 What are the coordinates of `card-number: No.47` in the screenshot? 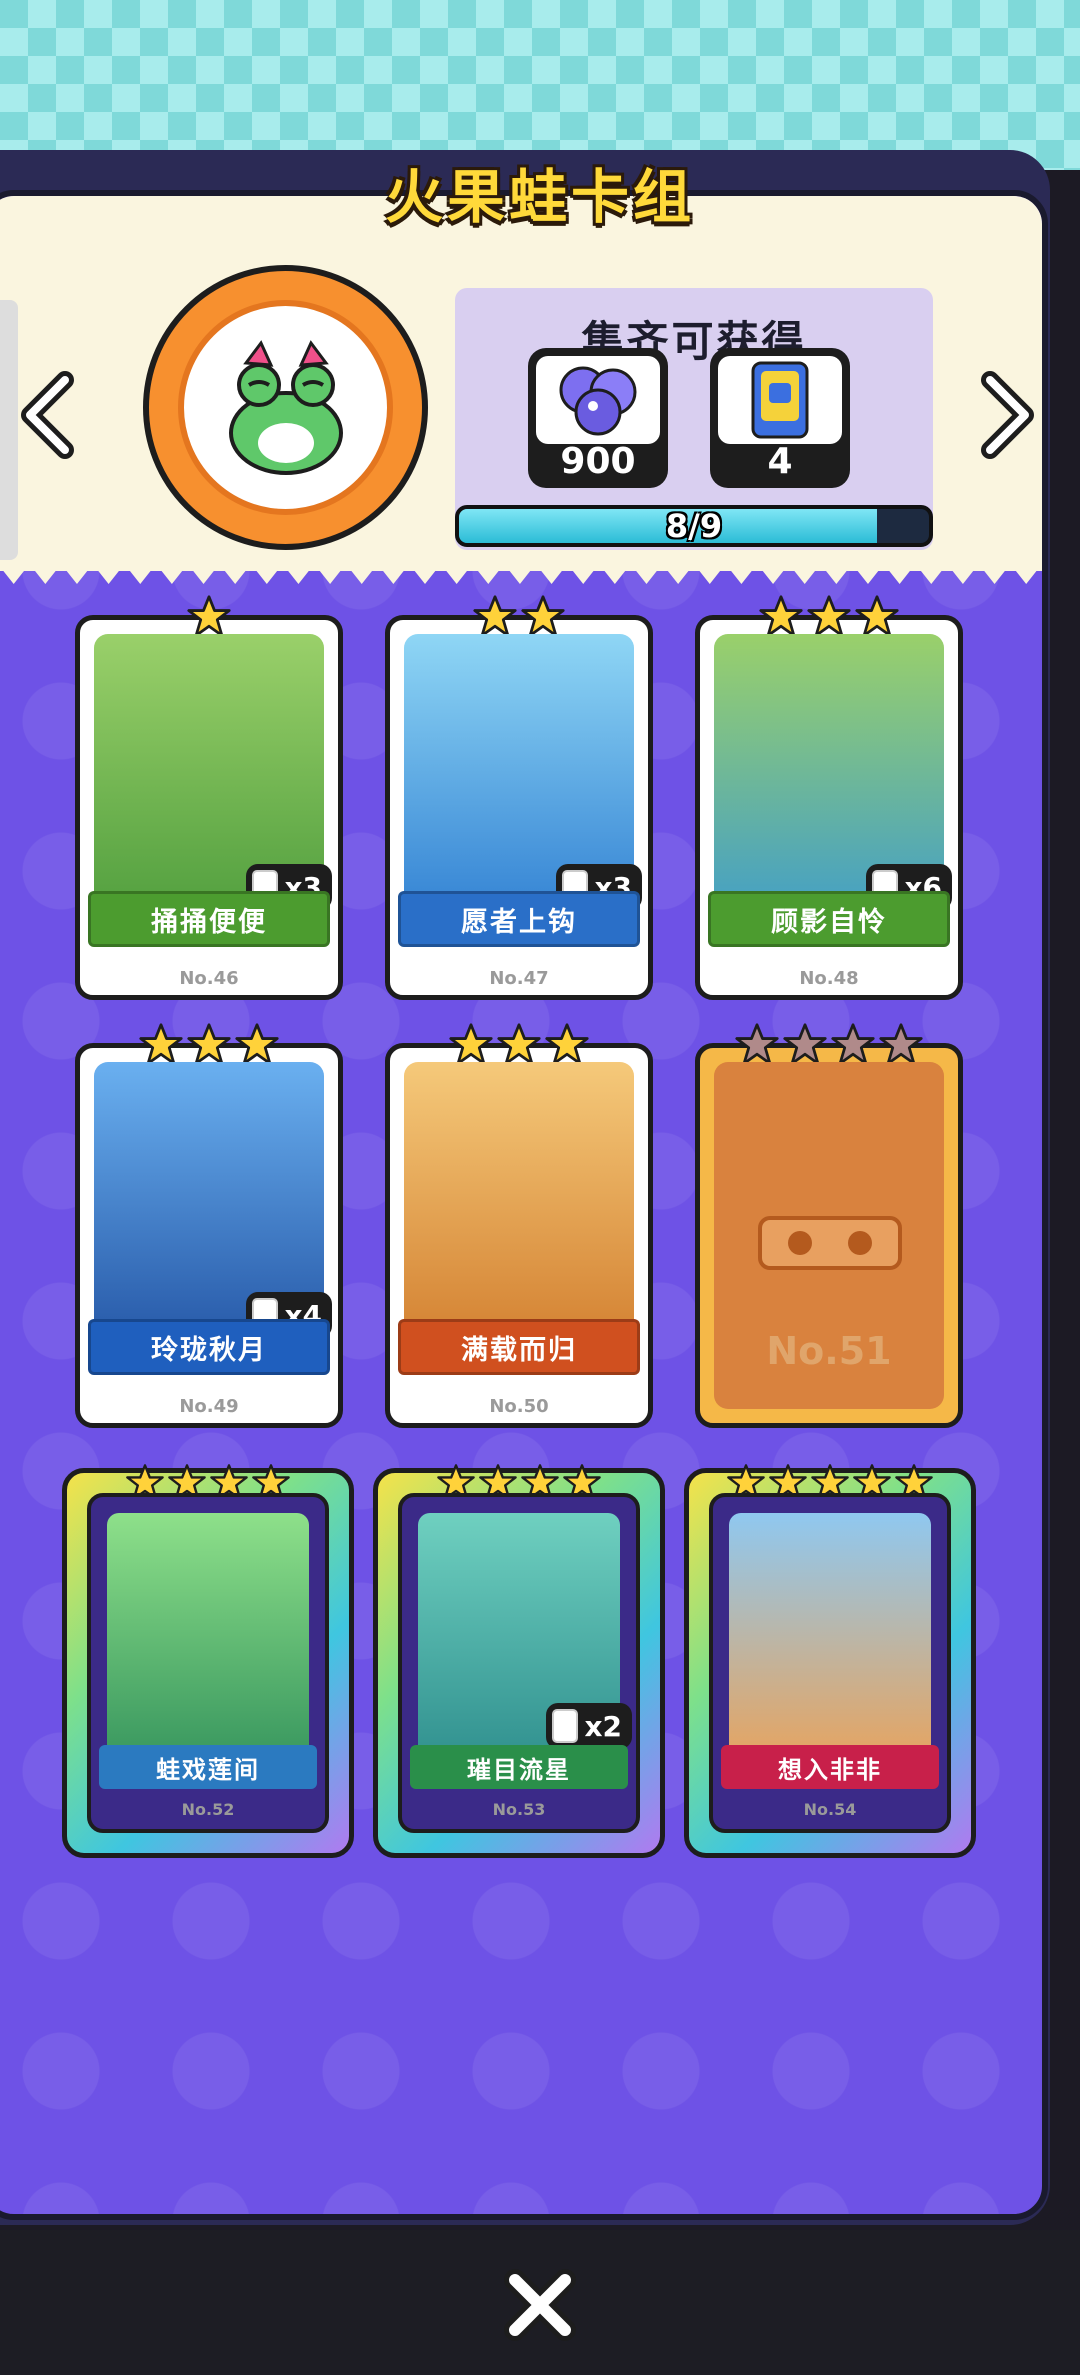 It's located at (519, 978).